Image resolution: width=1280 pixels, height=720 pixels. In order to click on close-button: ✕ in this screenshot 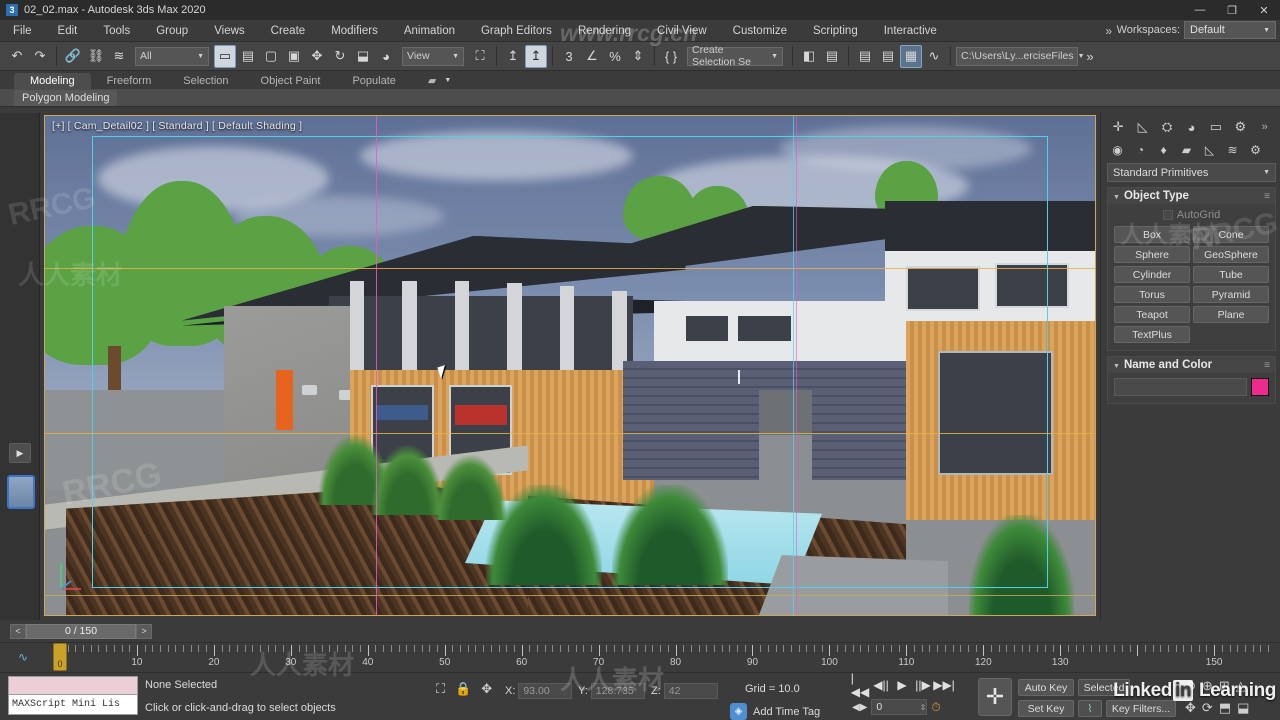, I will do `click(1264, 10)`.